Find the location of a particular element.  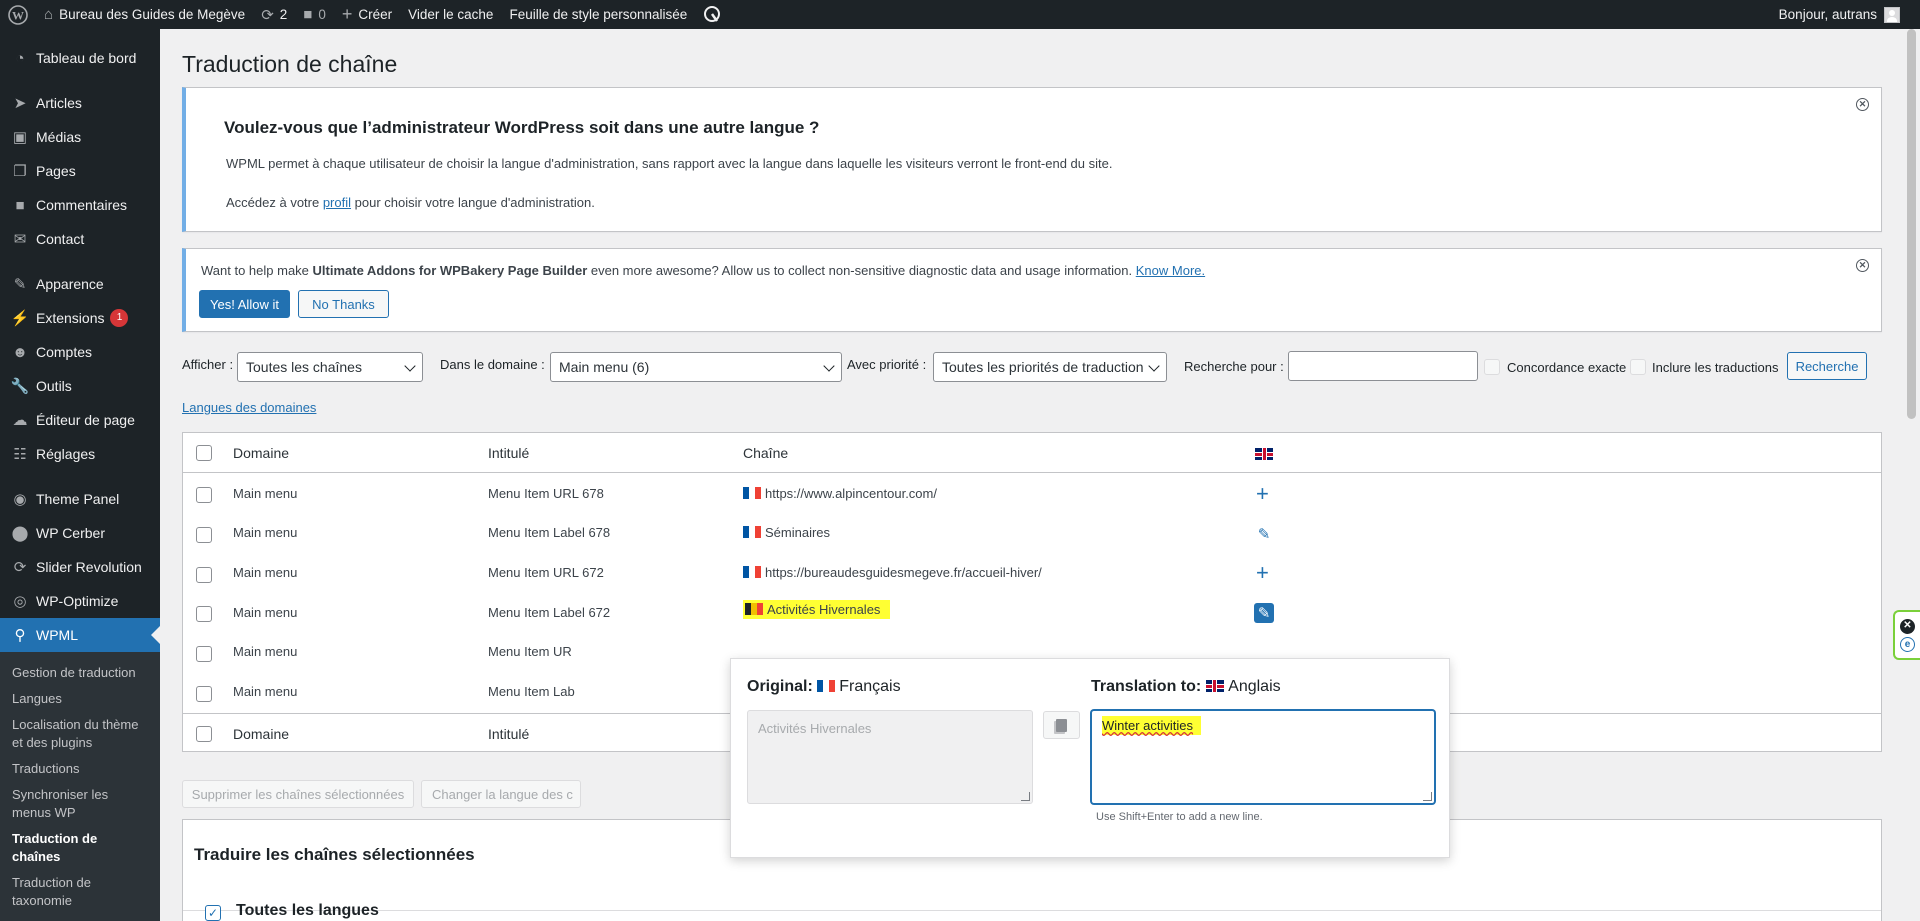

custom-stylesheet-link: Feuille de style personnalisée is located at coordinates (598, 14).